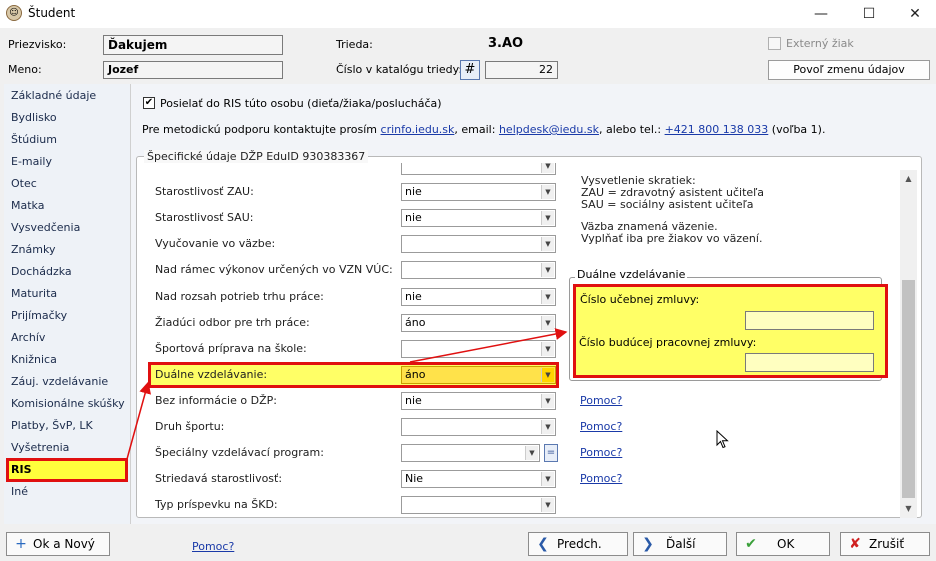 Image resolution: width=936 pixels, height=561 pixels. I want to click on arrow-ris-to-dual, so click(138, 420).